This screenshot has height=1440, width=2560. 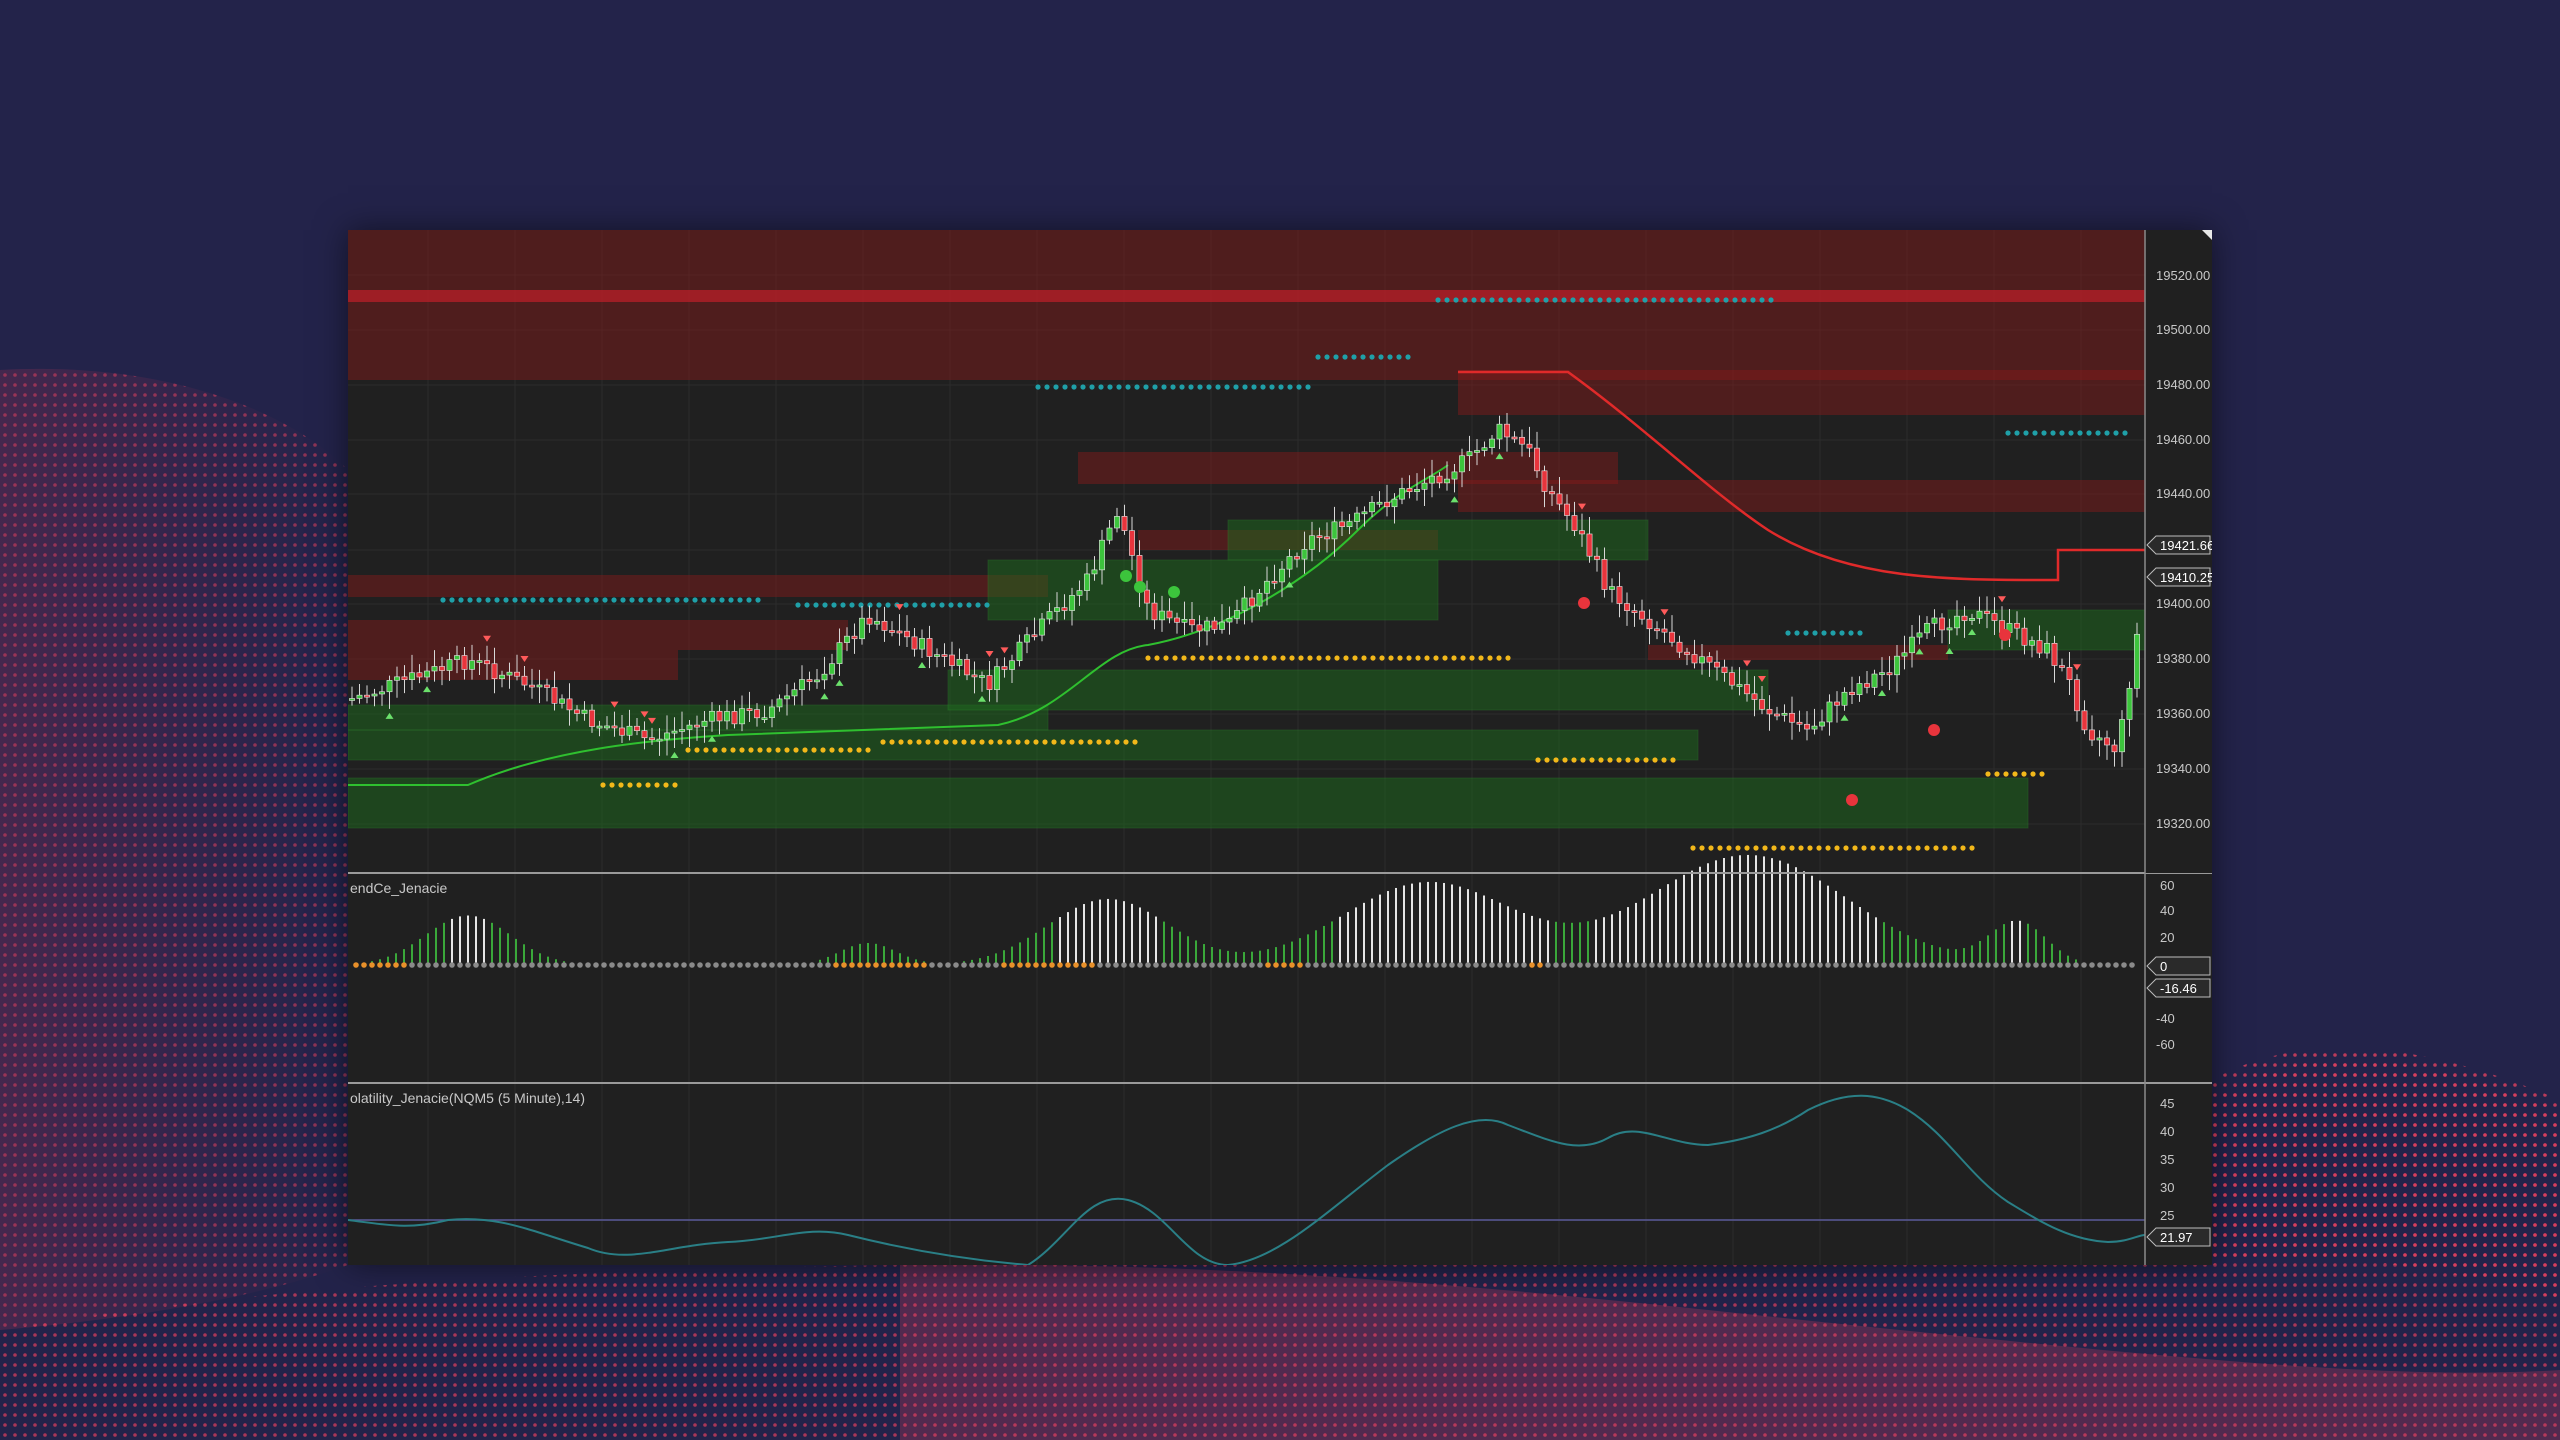 What do you see at coordinates (2179, 545) in the screenshot?
I see `price-tag-high: 19421.66` at bounding box center [2179, 545].